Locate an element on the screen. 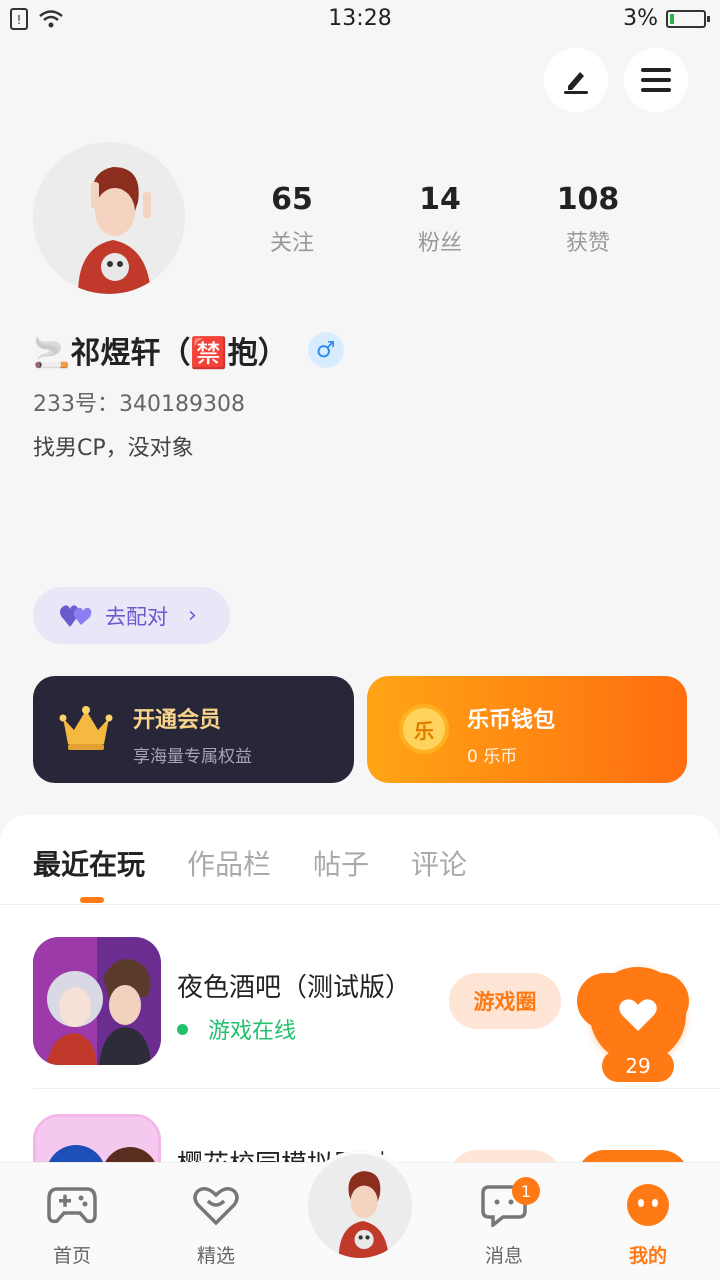 This screenshot has width=720, height=1280. nav-home-label: 首页 is located at coordinates (71, 1256).